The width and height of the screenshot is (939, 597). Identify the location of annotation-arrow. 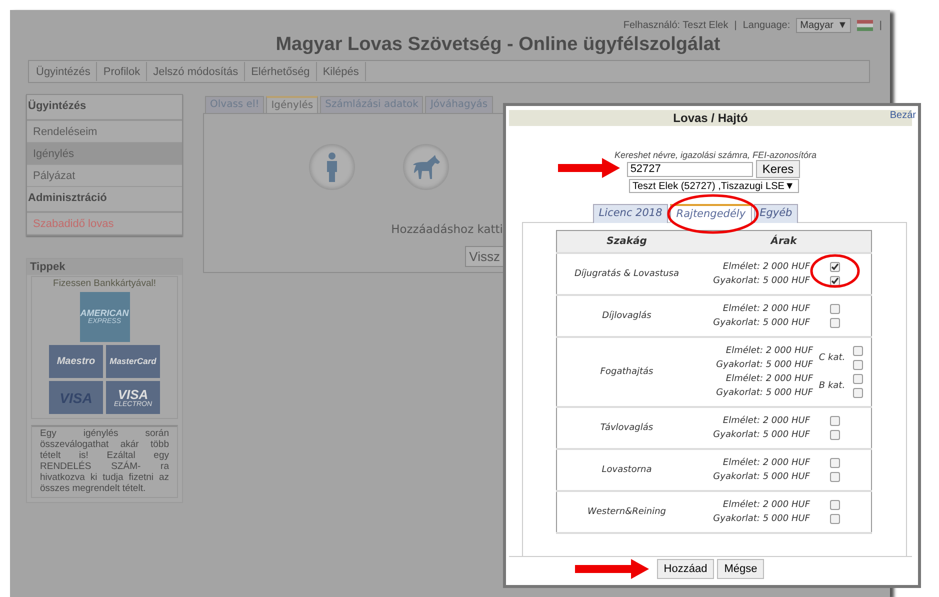
(589, 168).